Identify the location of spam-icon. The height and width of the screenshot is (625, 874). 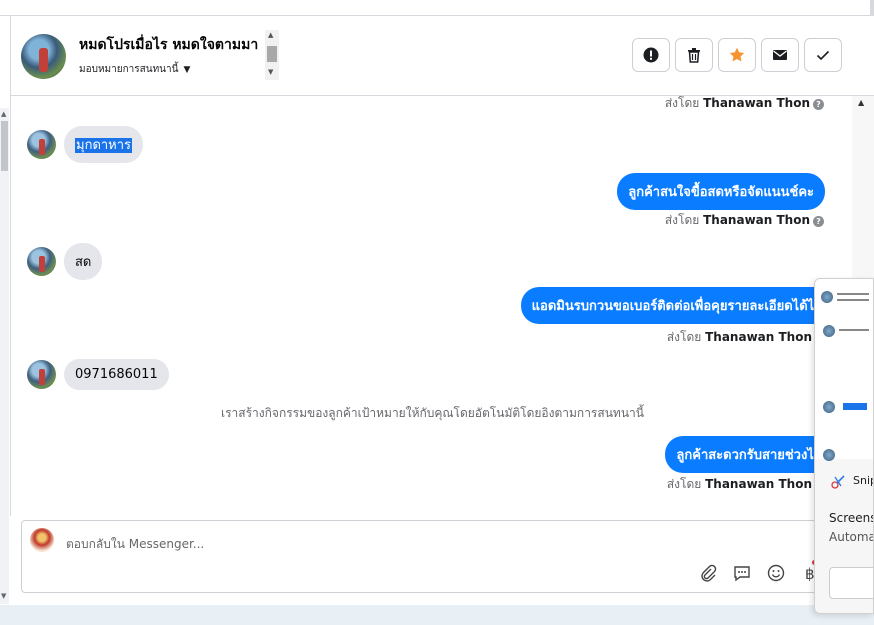
(651, 55).